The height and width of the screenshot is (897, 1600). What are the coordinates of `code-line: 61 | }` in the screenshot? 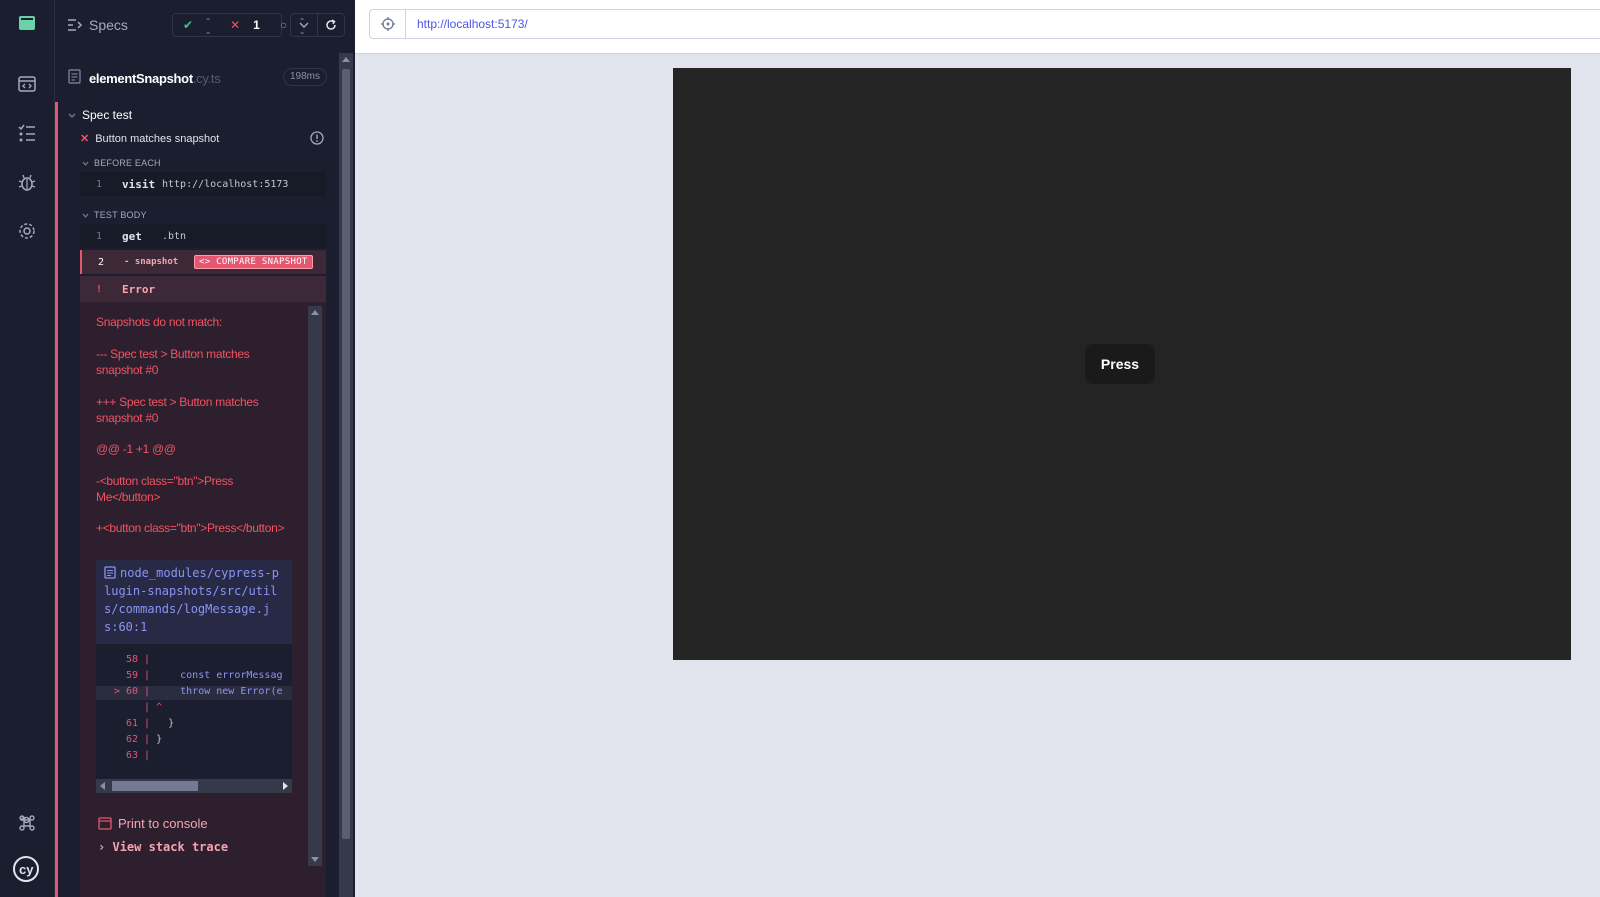 It's located at (150, 723).